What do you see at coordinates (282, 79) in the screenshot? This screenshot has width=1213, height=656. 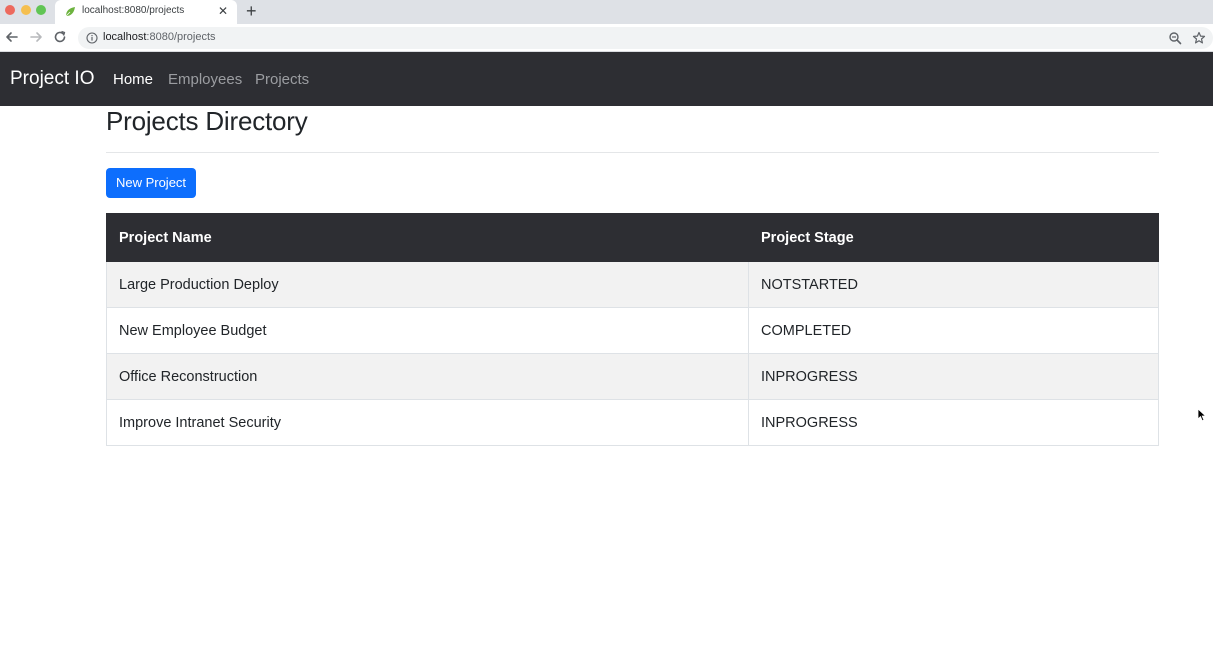 I see `nav-link-projects: Projects` at bounding box center [282, 79].